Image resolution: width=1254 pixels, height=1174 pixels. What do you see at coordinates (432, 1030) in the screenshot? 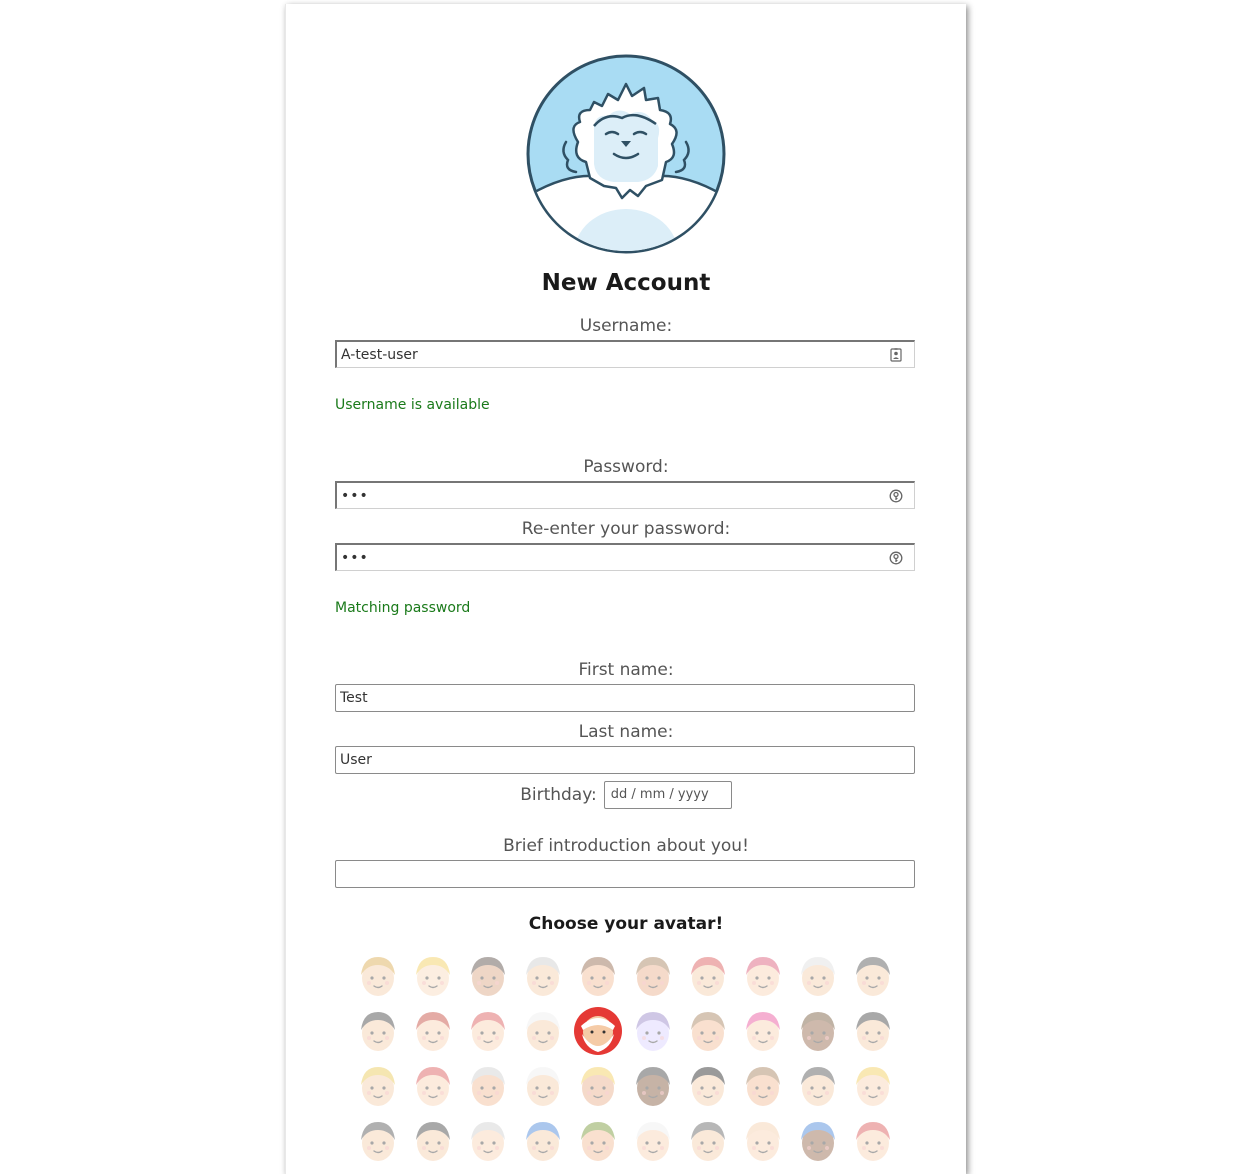
I see `avatar-sunglasses-punk` at bounding box center [432, 1030].